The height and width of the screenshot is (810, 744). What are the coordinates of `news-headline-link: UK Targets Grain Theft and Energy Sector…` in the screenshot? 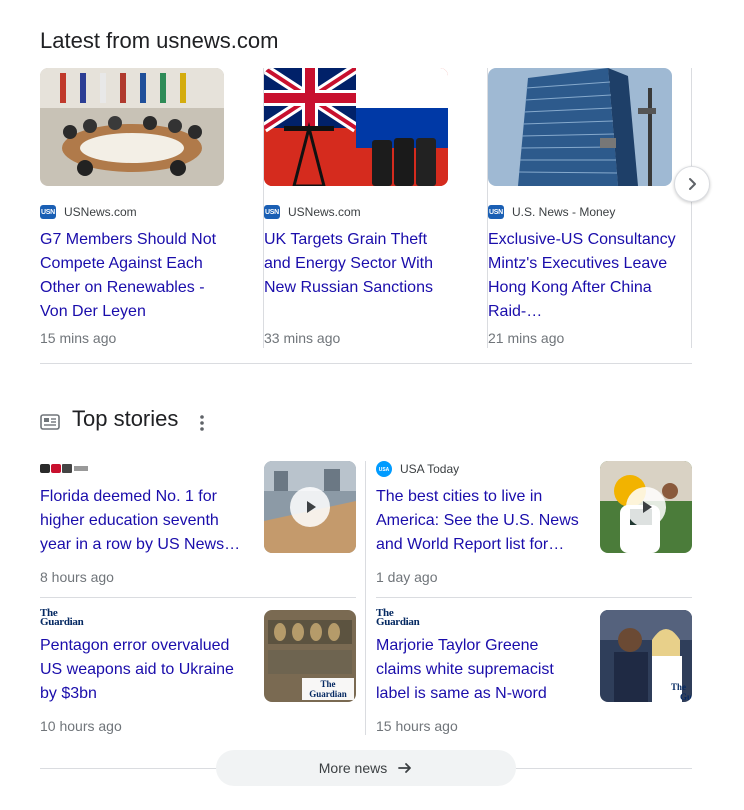 It's located at (359, 264).